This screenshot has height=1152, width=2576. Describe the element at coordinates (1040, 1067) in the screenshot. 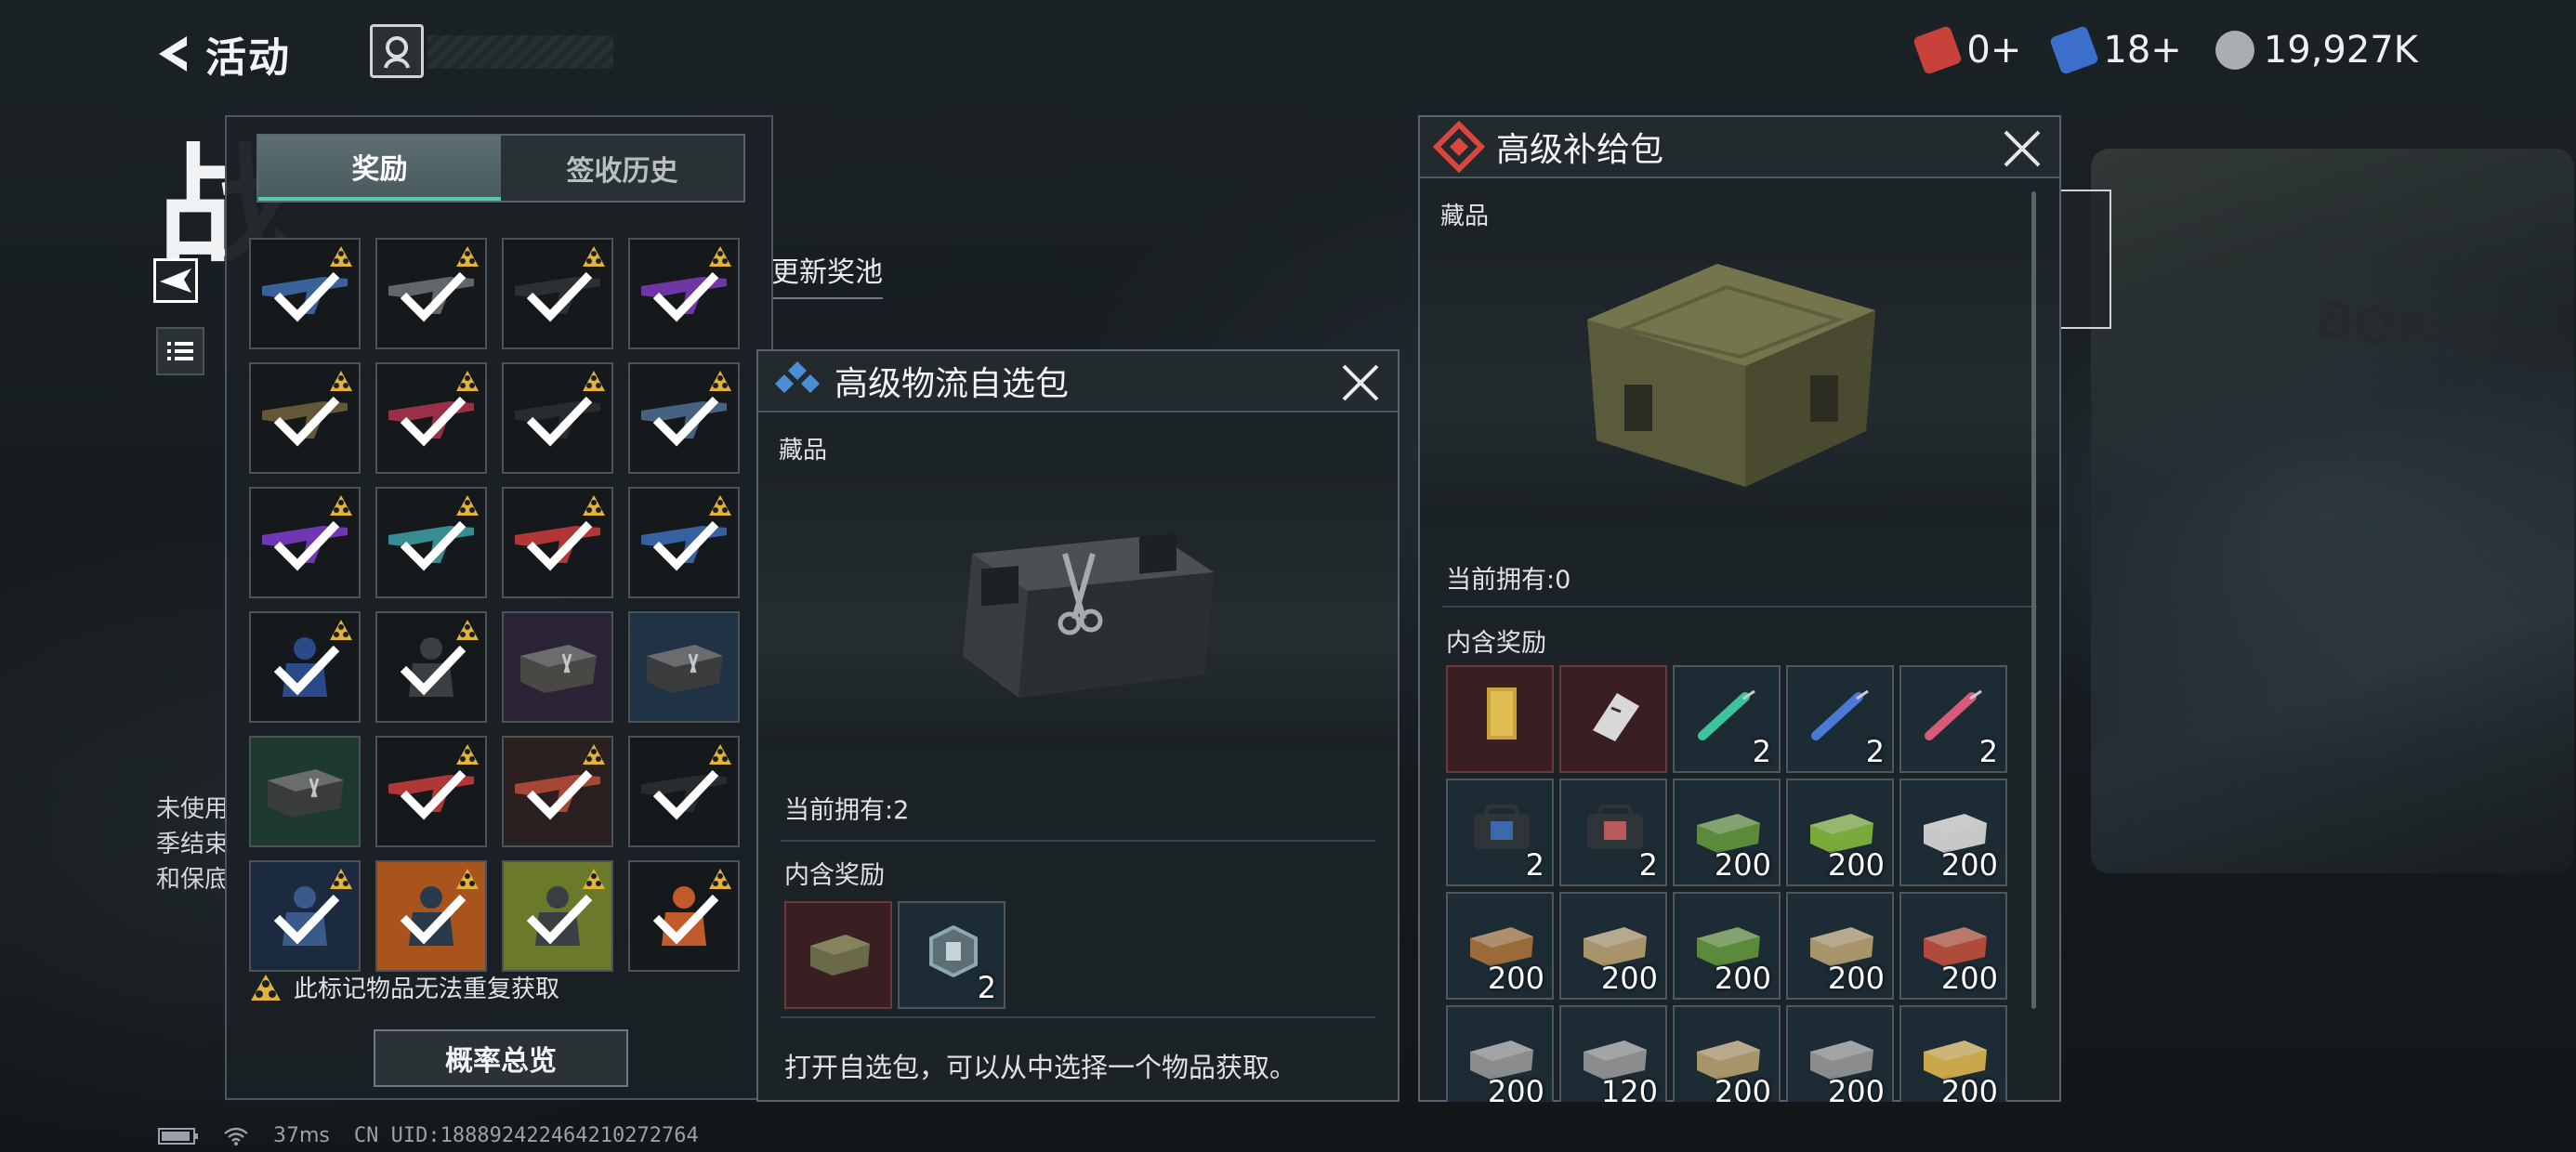

I see `popup-description: 打开自选包，可以从中选择一个物品获取。` at that location.